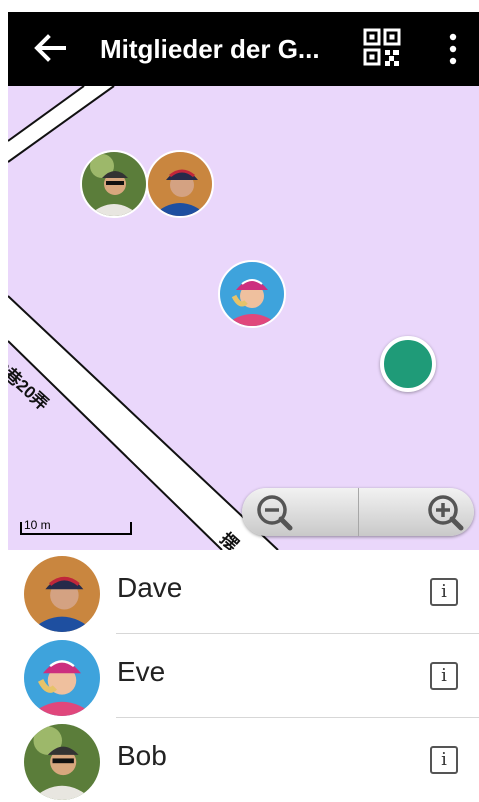 This screenshot has height=802, width=479. I want to click on map-avatar-eve, so click(252, 294).